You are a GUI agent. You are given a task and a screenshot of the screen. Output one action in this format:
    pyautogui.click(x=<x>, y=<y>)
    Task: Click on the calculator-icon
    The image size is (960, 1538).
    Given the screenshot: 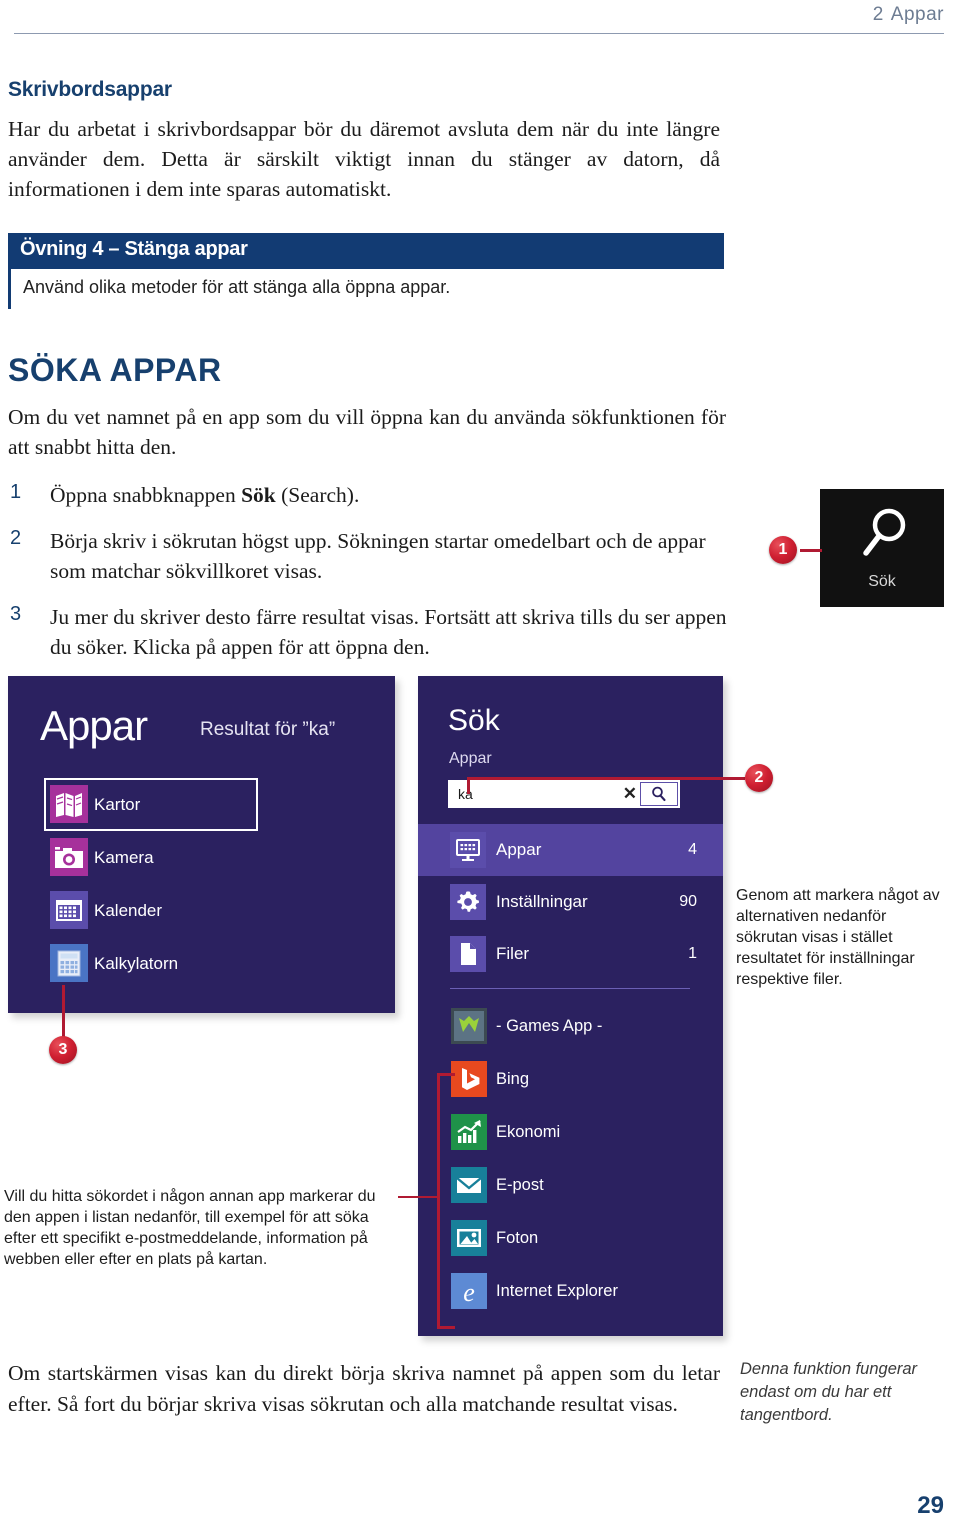 What is the action you would take?
    pyautogui.click(x=69, y=963)
    